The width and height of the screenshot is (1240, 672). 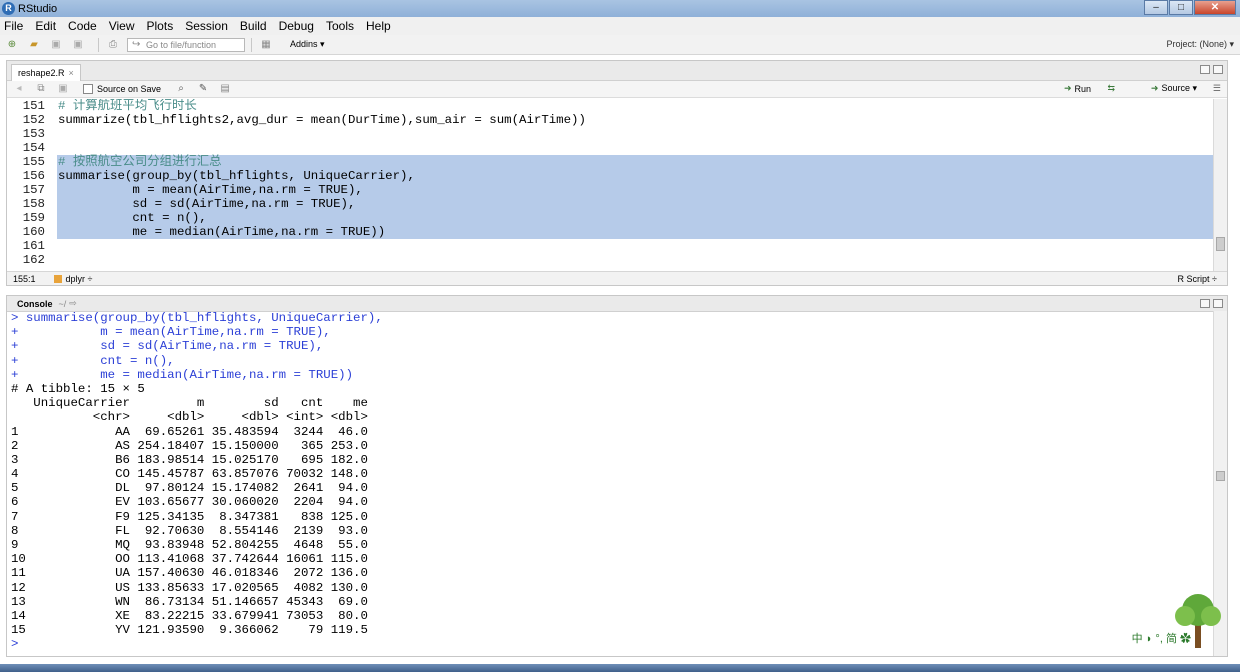 What do you see at coordinates (93, 360) in the screenshot?
I see `console-command-line: + cnt = n(),` at bounding box center [93, 360].